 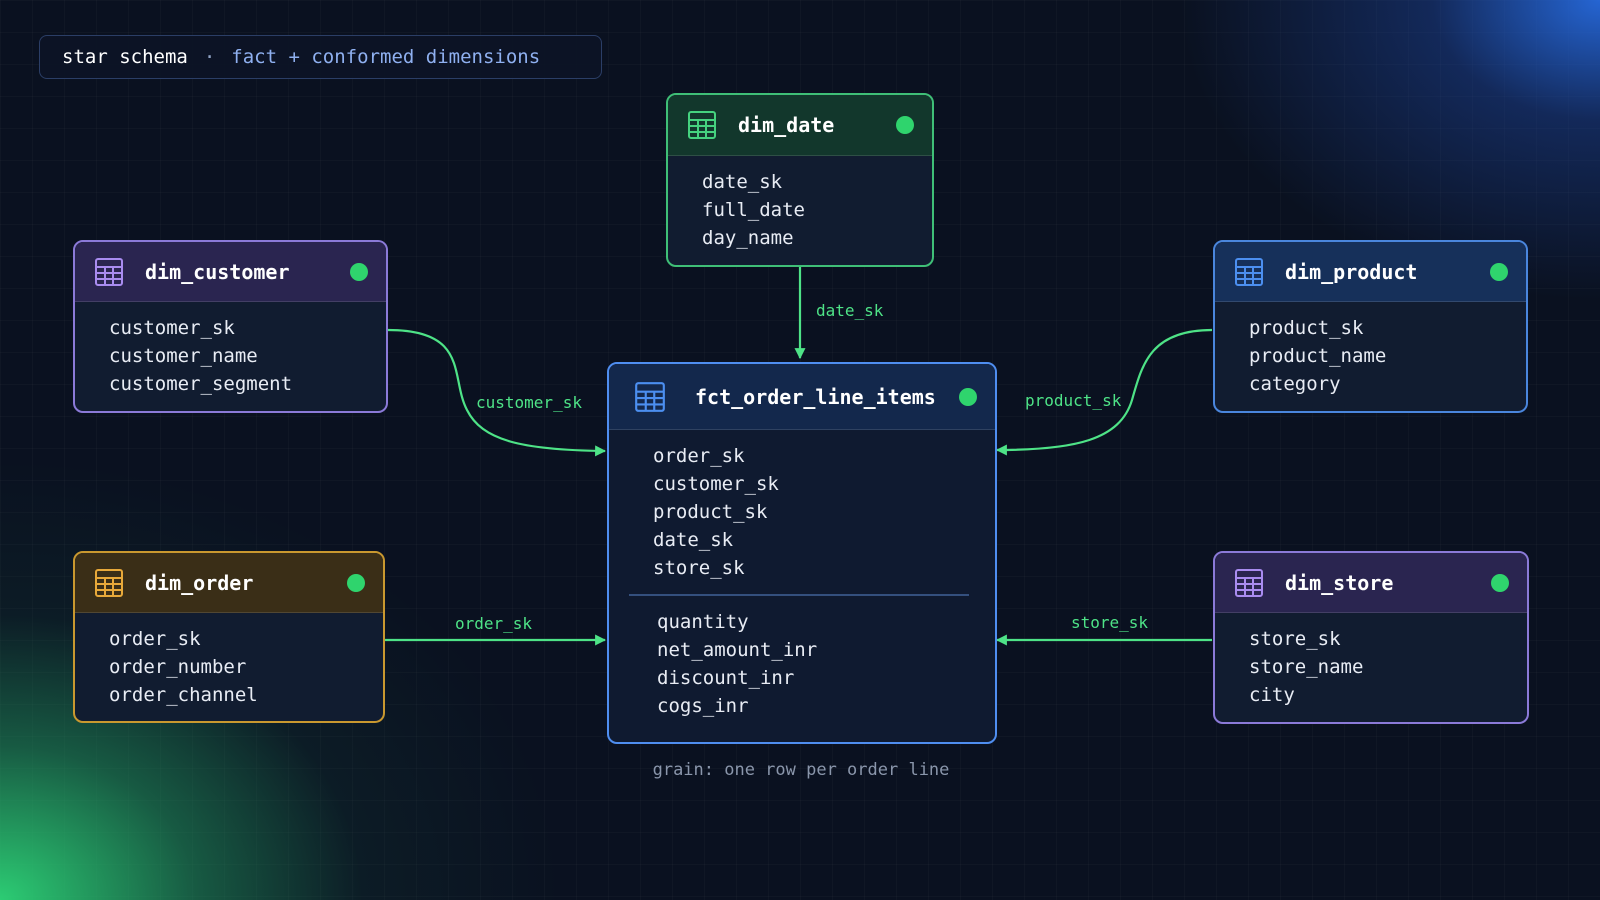 What do you see at coordinates (1295, 384) in the screenshot?
I see `field: category` at bounding box center [1295, 384].